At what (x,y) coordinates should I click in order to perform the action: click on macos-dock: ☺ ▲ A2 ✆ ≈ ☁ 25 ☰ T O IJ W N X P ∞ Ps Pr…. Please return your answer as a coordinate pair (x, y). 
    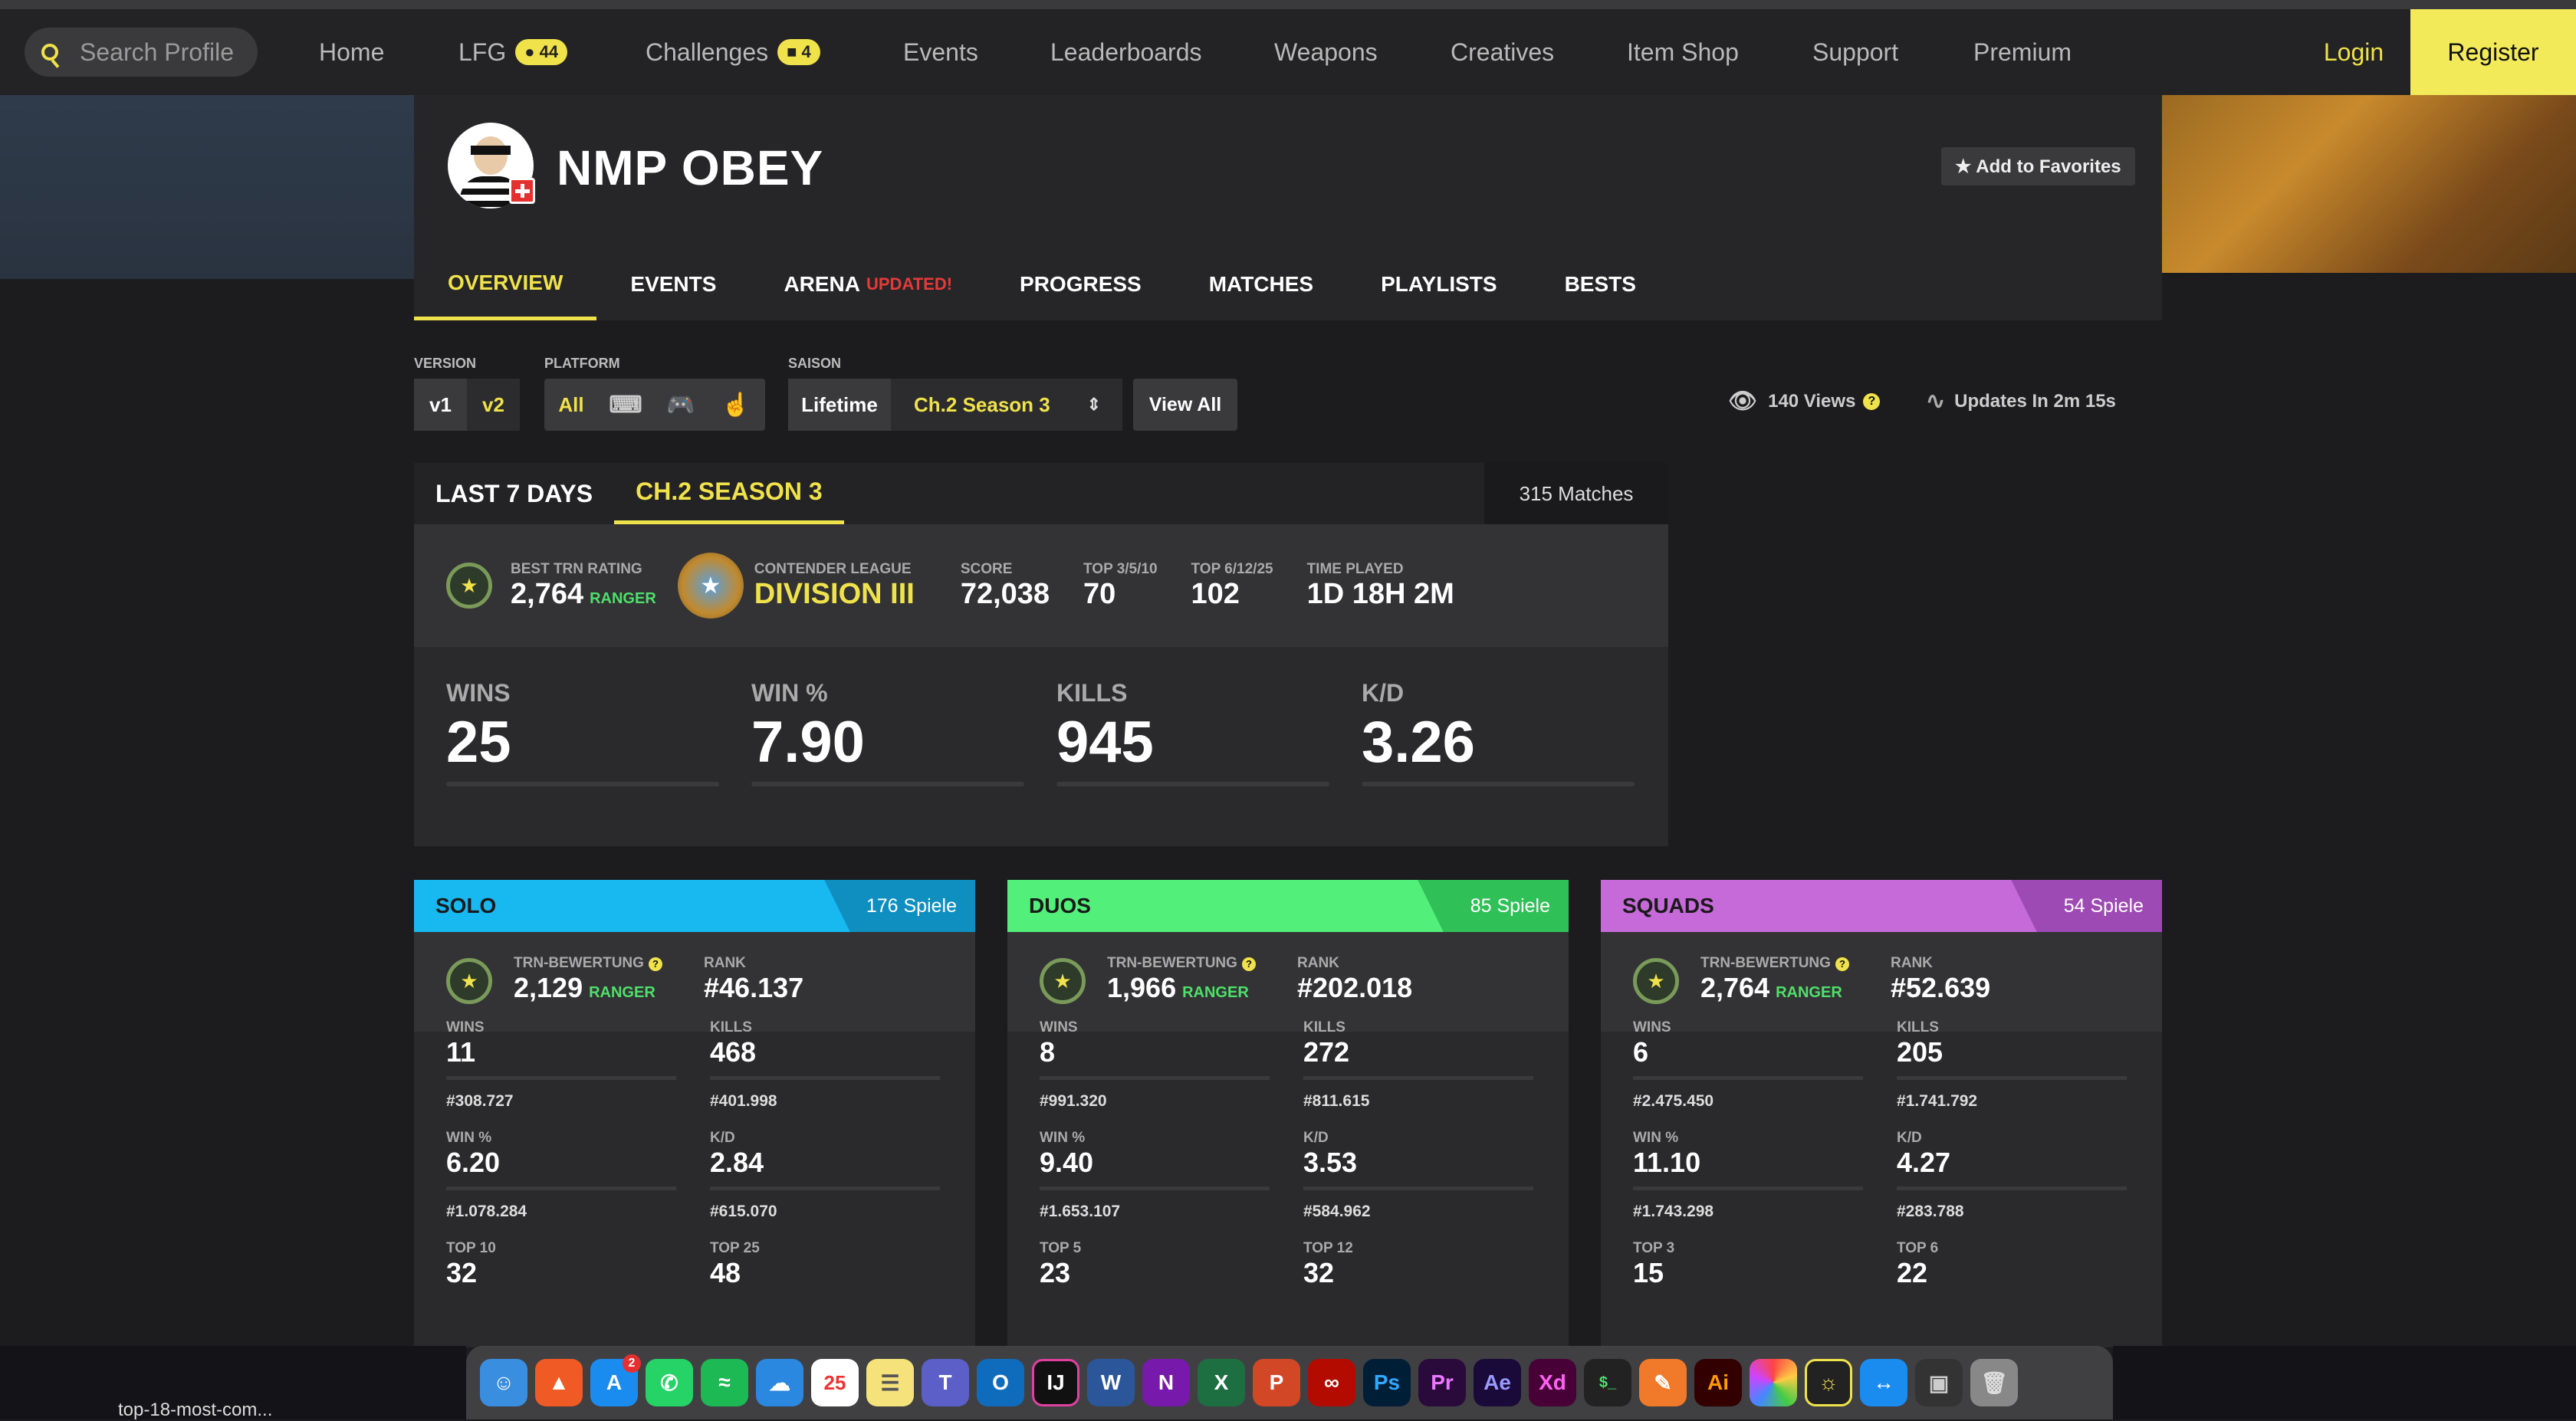
    Looking at the image, I should click on (1290, 1382).